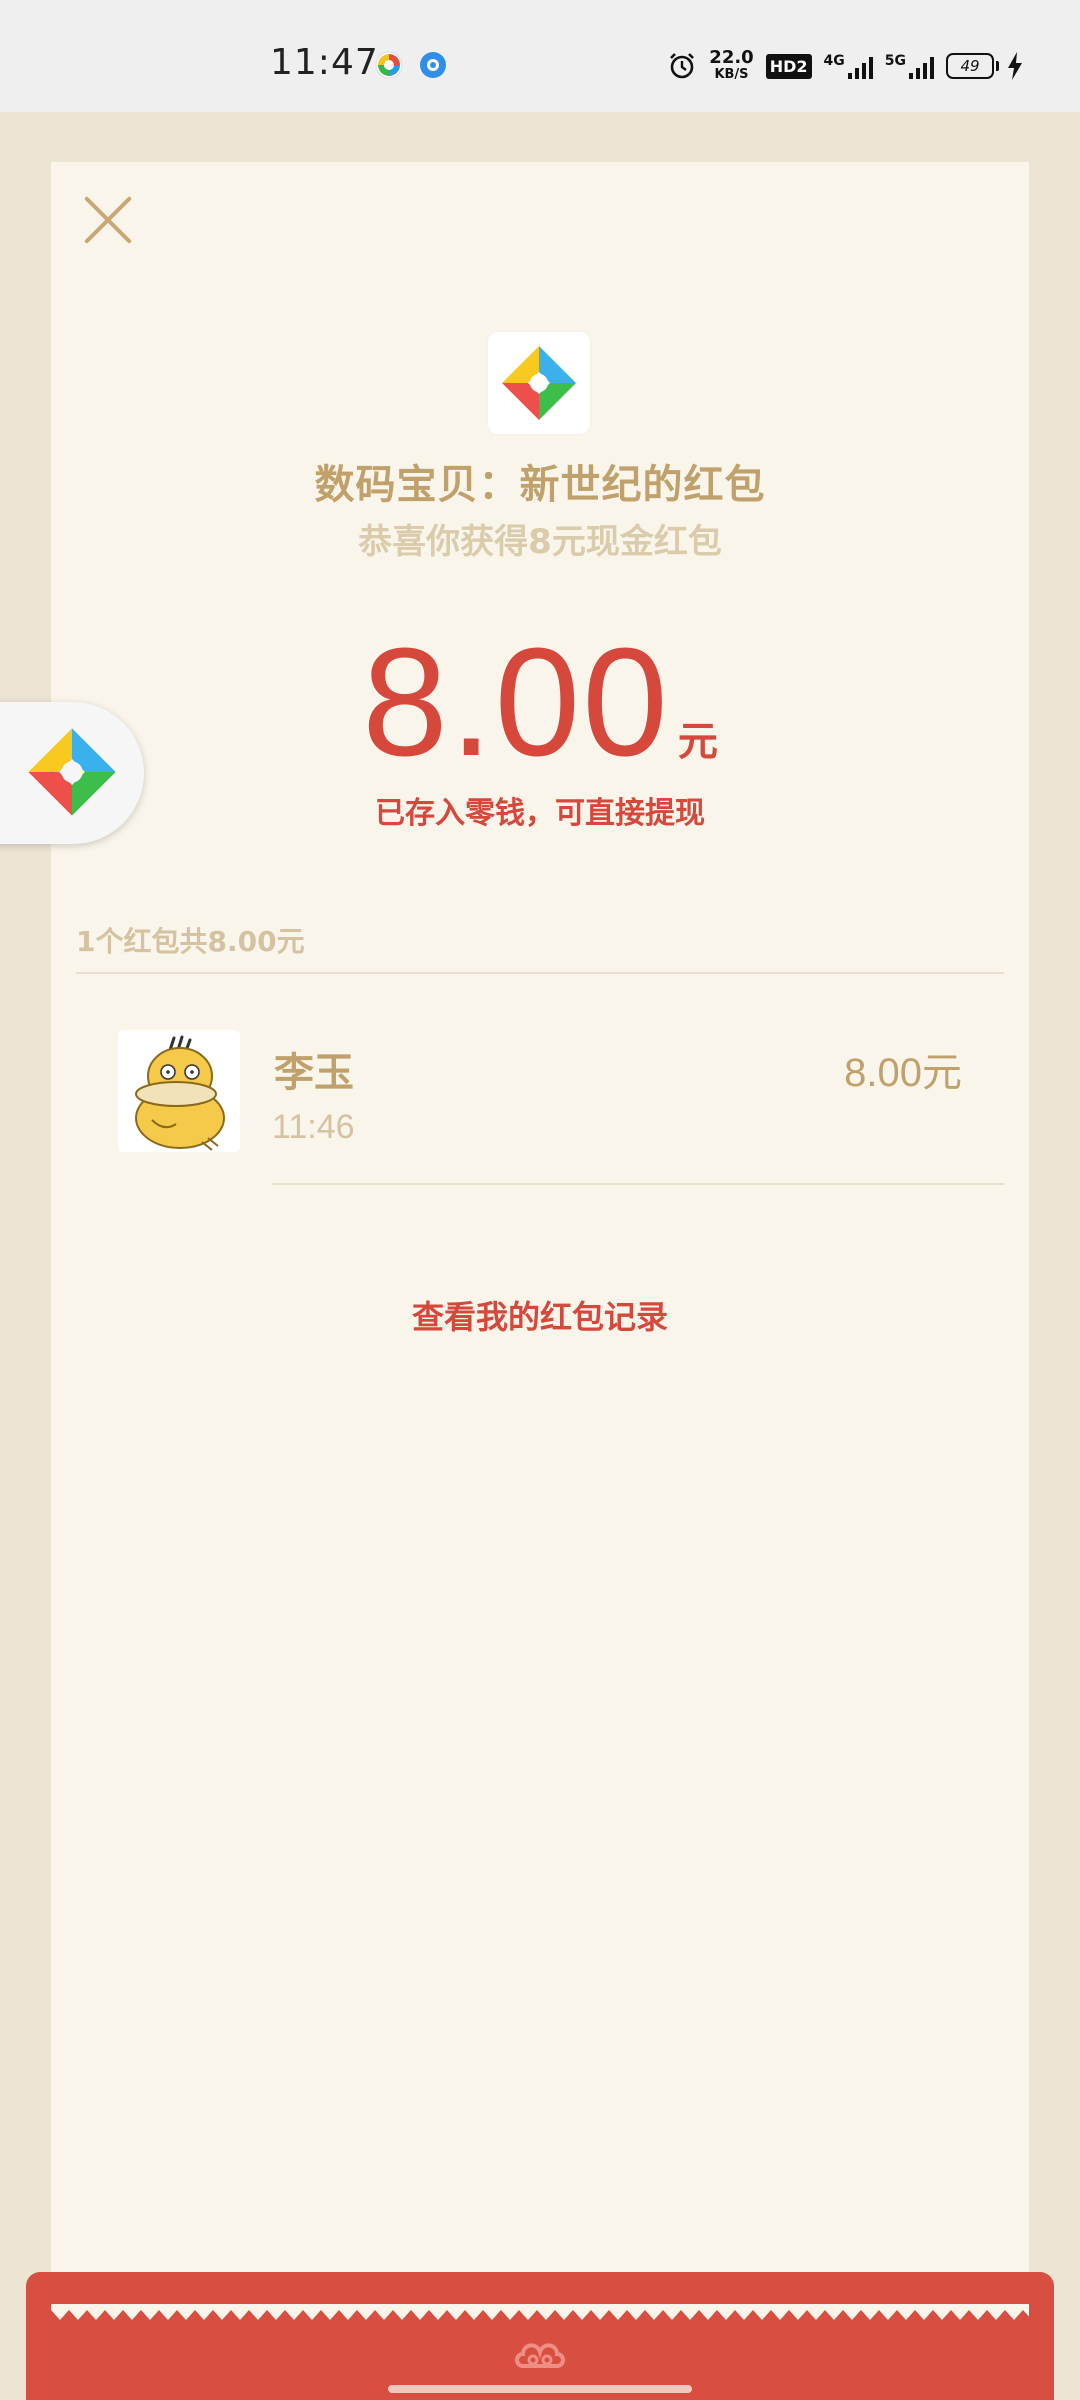 The height and width of the screenshot is (2400, 1080). What do you see at coordinates (540, 2389) in the screenshot?
I see `home-indicator` at bounding box center [540, 2389].